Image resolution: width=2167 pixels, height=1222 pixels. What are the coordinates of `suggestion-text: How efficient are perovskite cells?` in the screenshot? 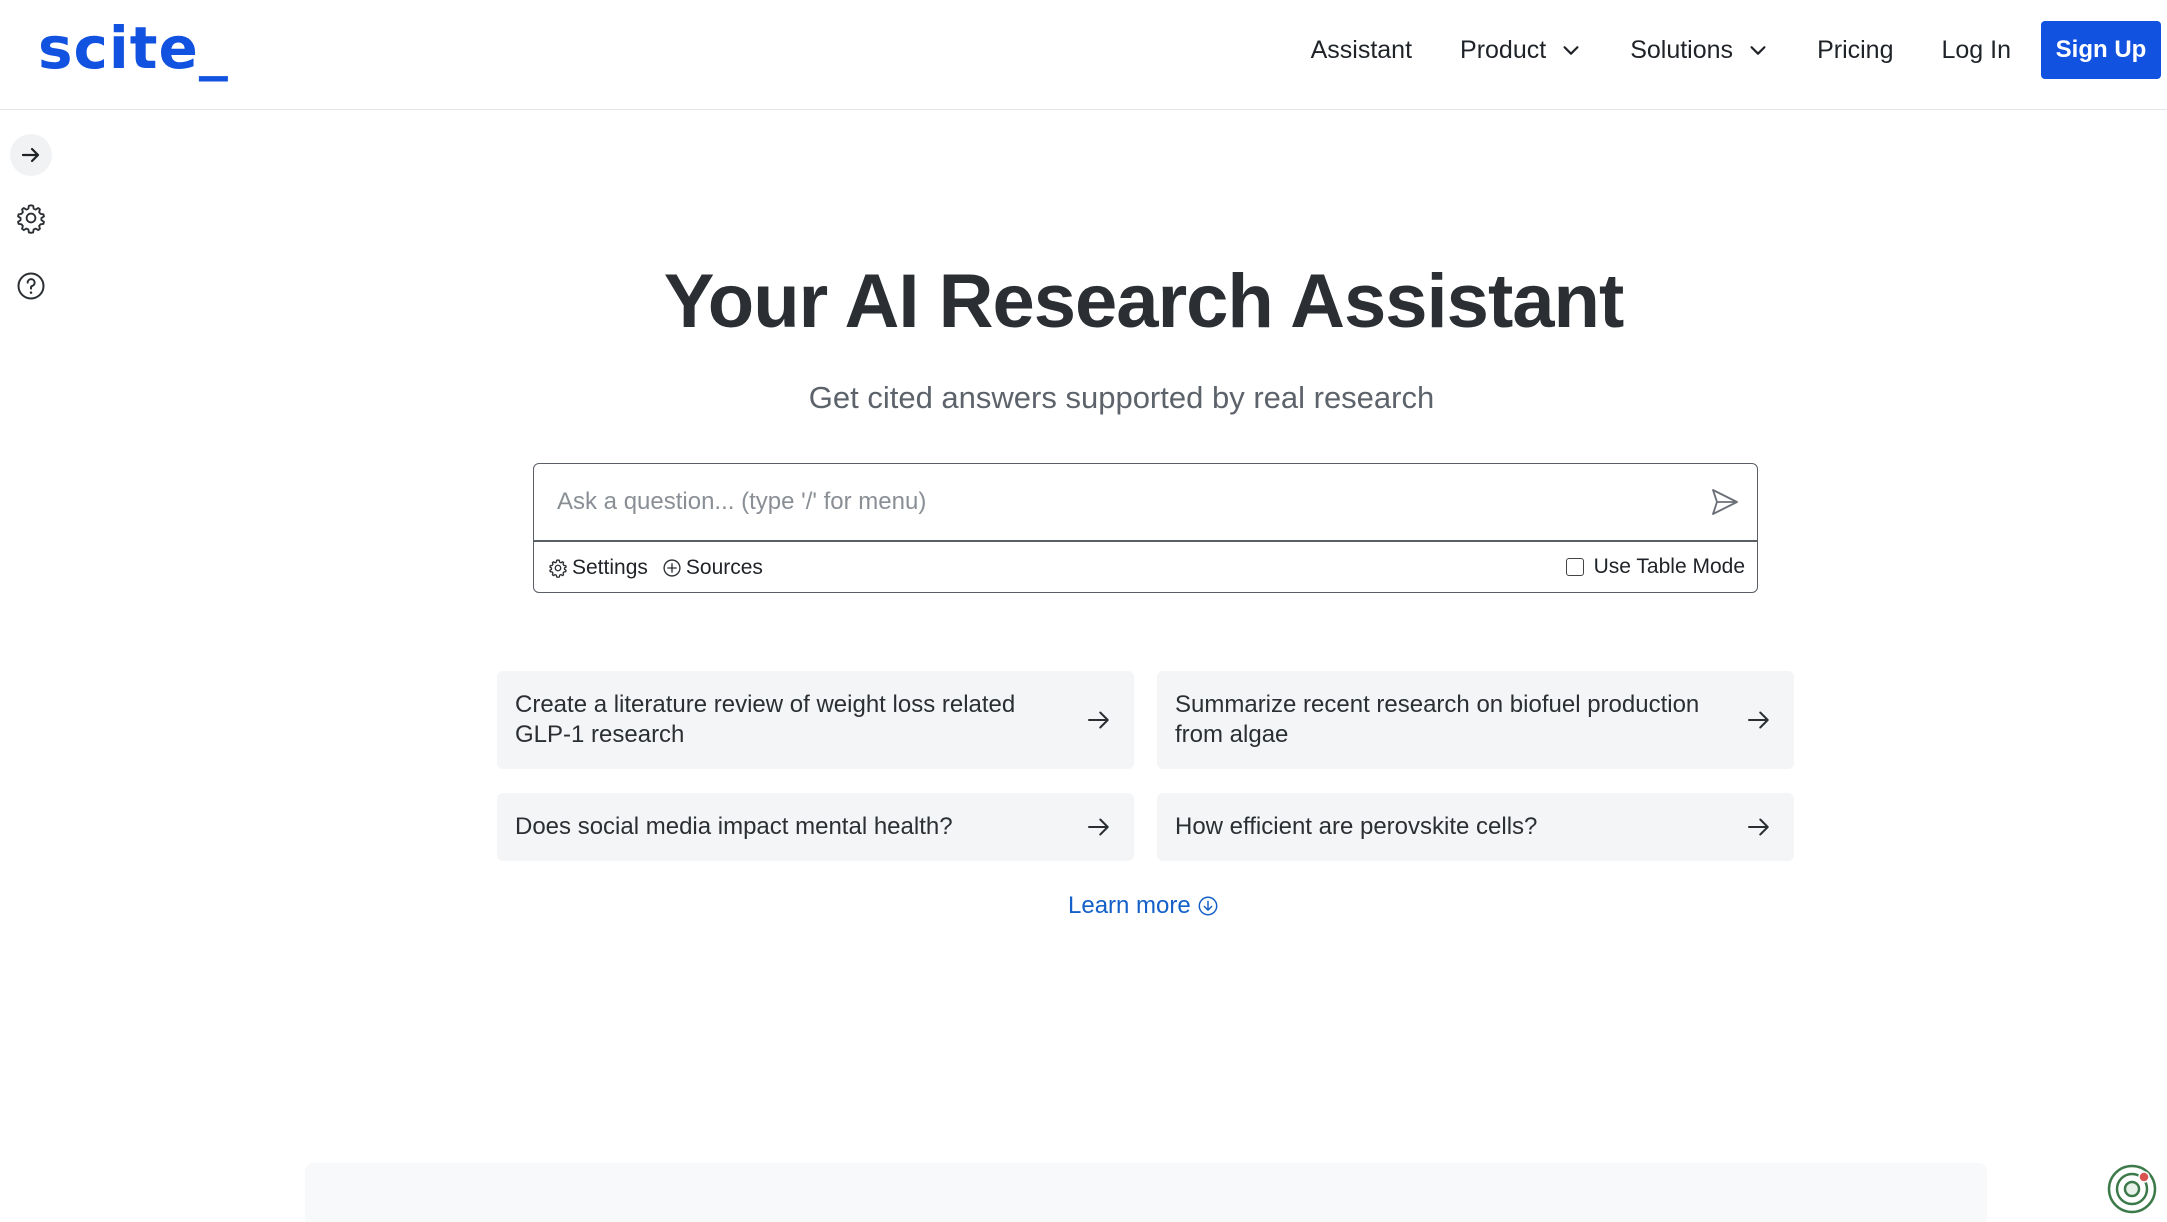 It's located at (1356, 826).